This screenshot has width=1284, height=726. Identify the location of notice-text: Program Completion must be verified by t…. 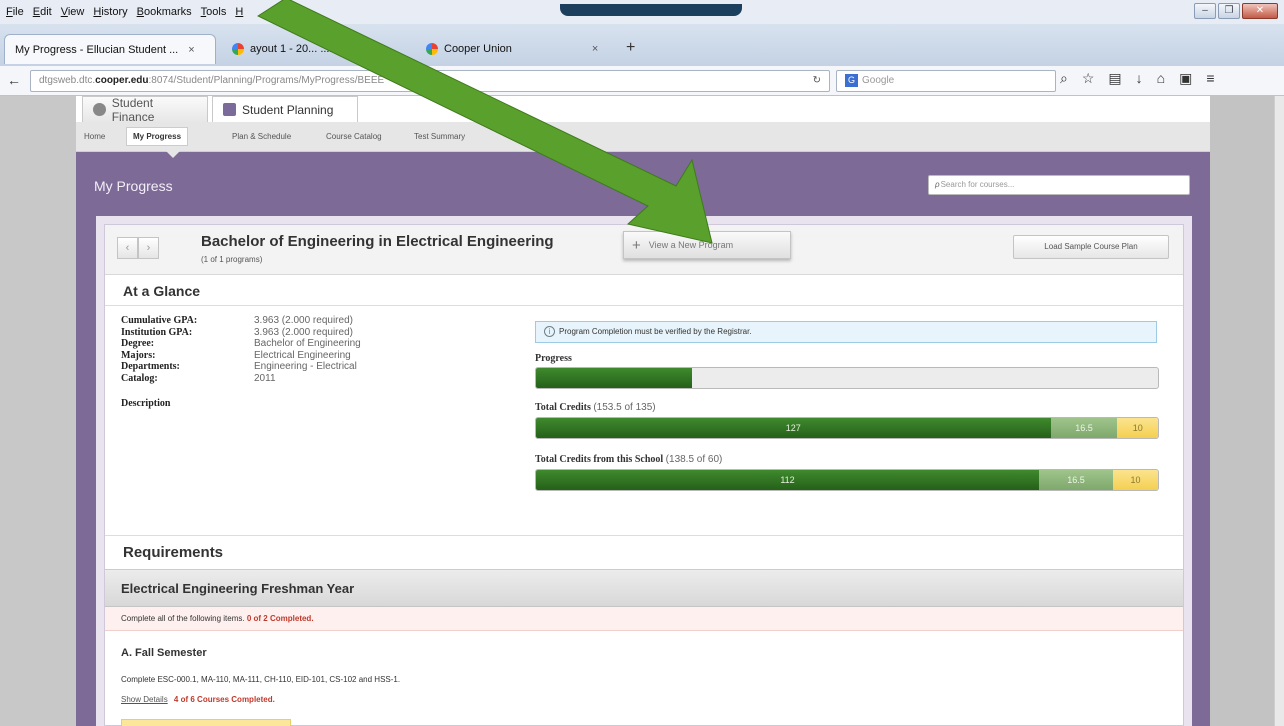
(655, 331).